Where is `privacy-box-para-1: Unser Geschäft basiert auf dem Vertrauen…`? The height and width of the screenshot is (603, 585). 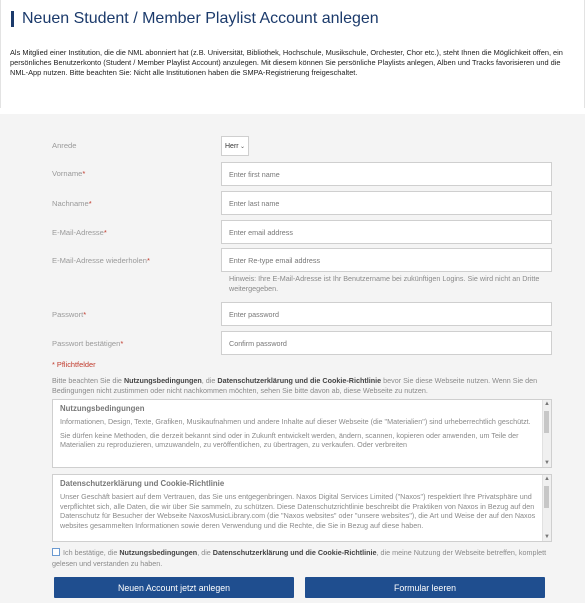
privacy-box-para-1: Unser Geschäft basiert auf dem Vertrauen… is located at coordinates (298, 511).